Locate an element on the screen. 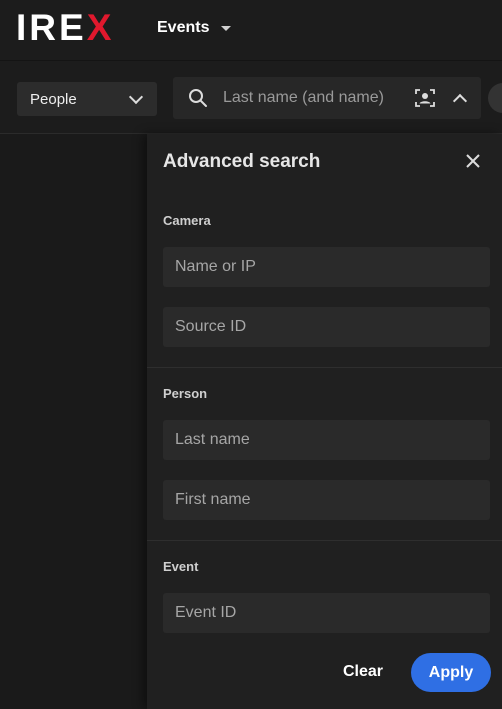  search-box is located at coordinates (327, 98).